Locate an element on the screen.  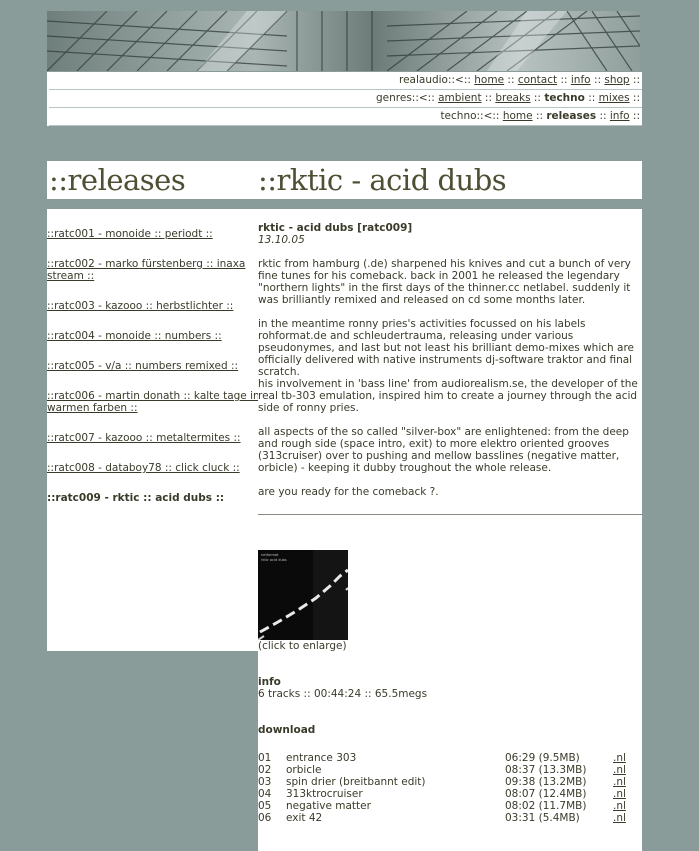
track-title: negative matter is located at coordinates (328, 806).